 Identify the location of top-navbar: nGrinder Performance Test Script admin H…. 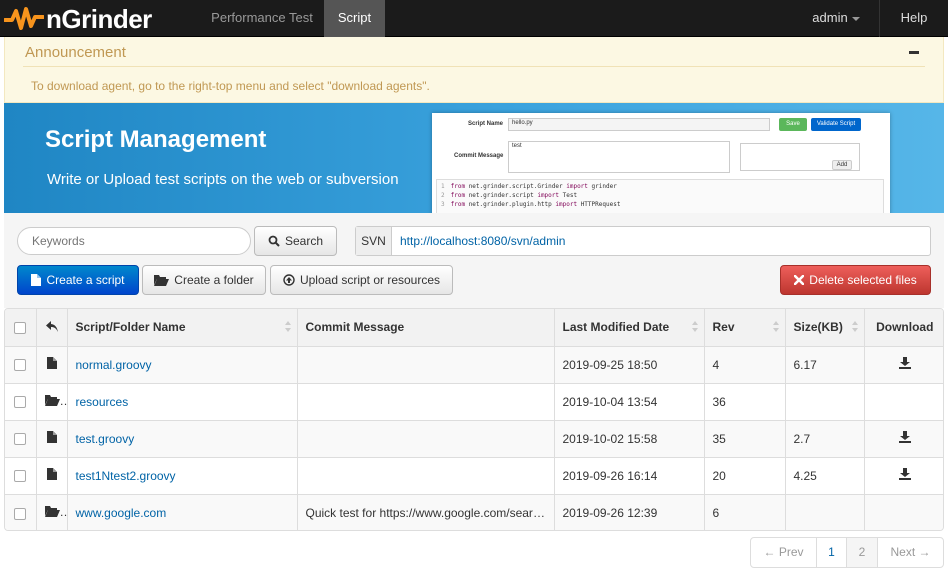
(474, 18).